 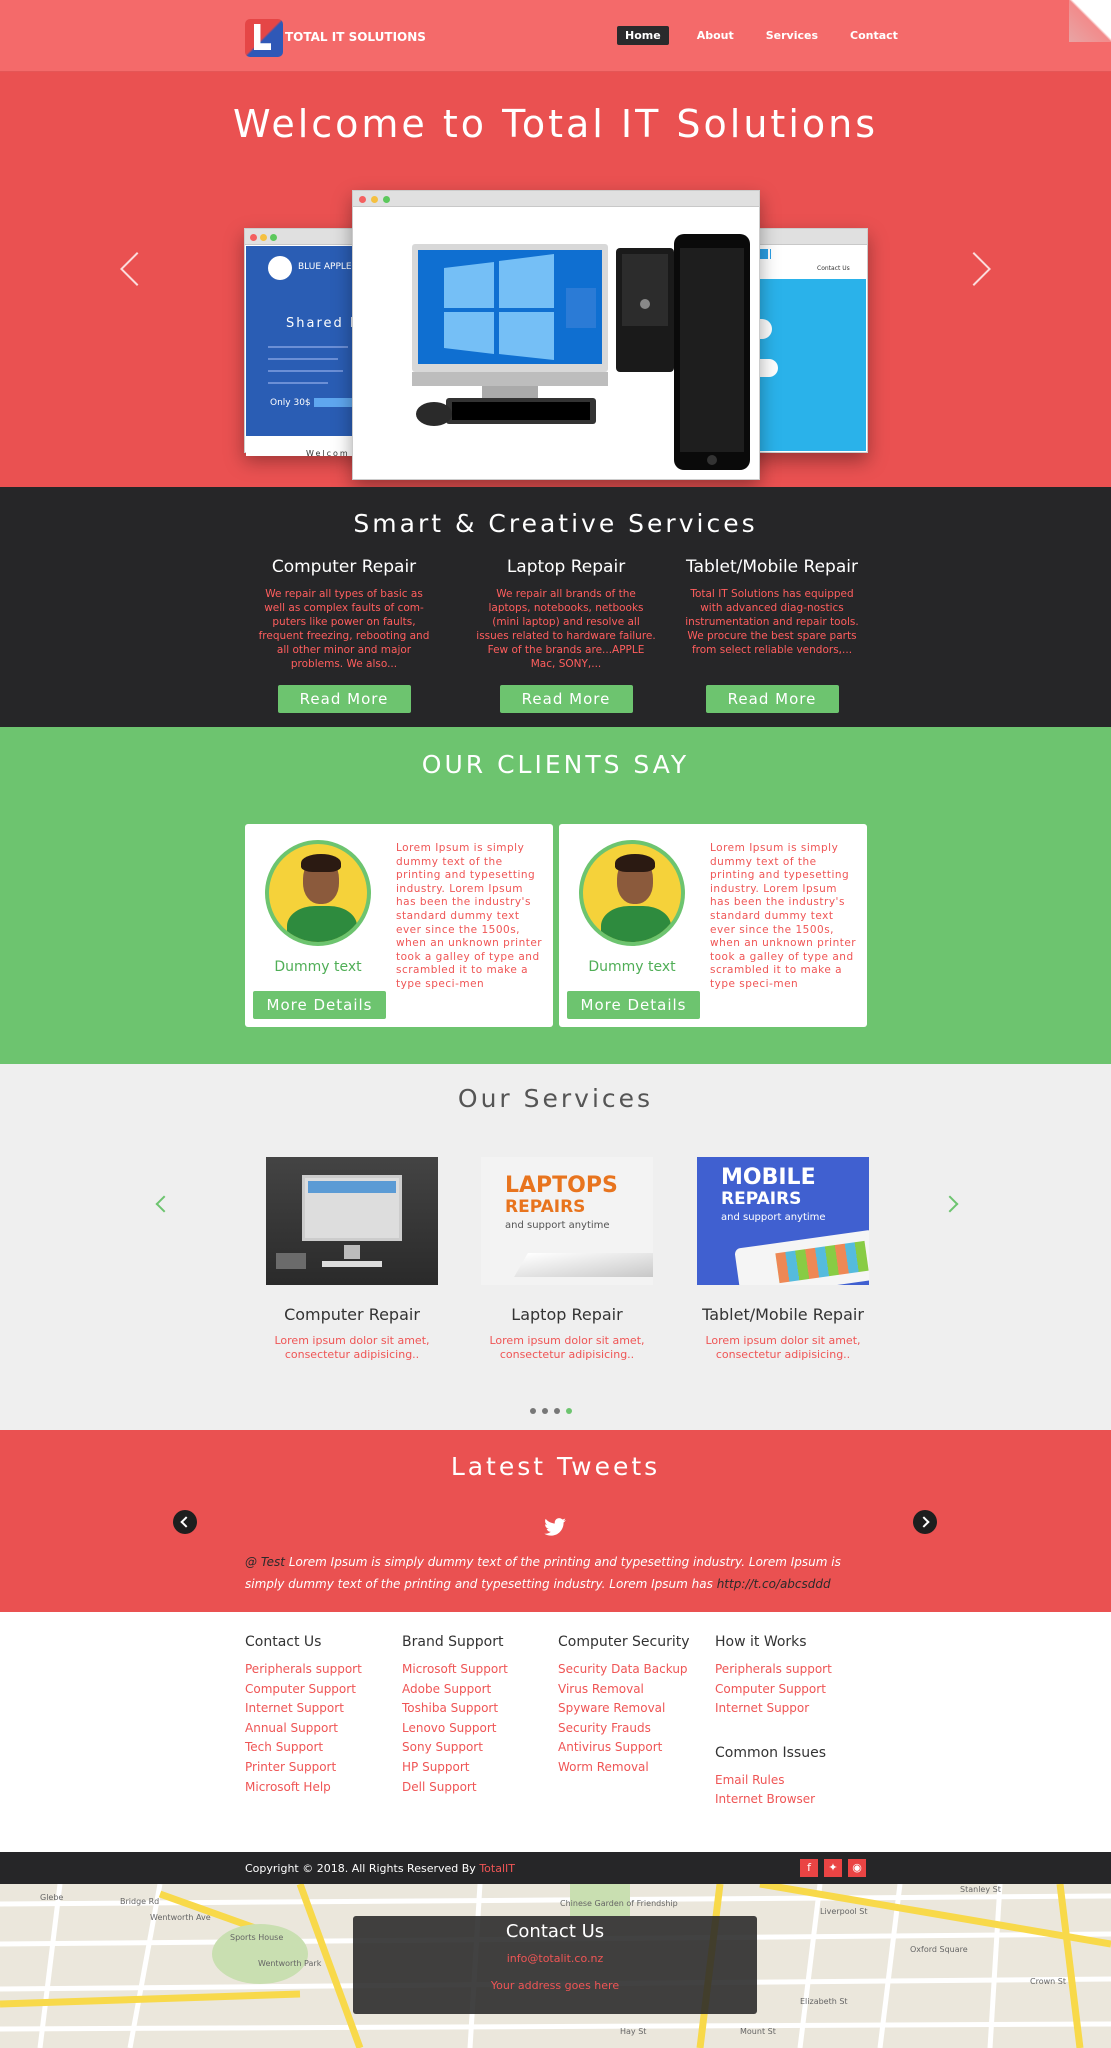 I want to click on footer-link: Worm Removal, so click(x=624, y=1768).